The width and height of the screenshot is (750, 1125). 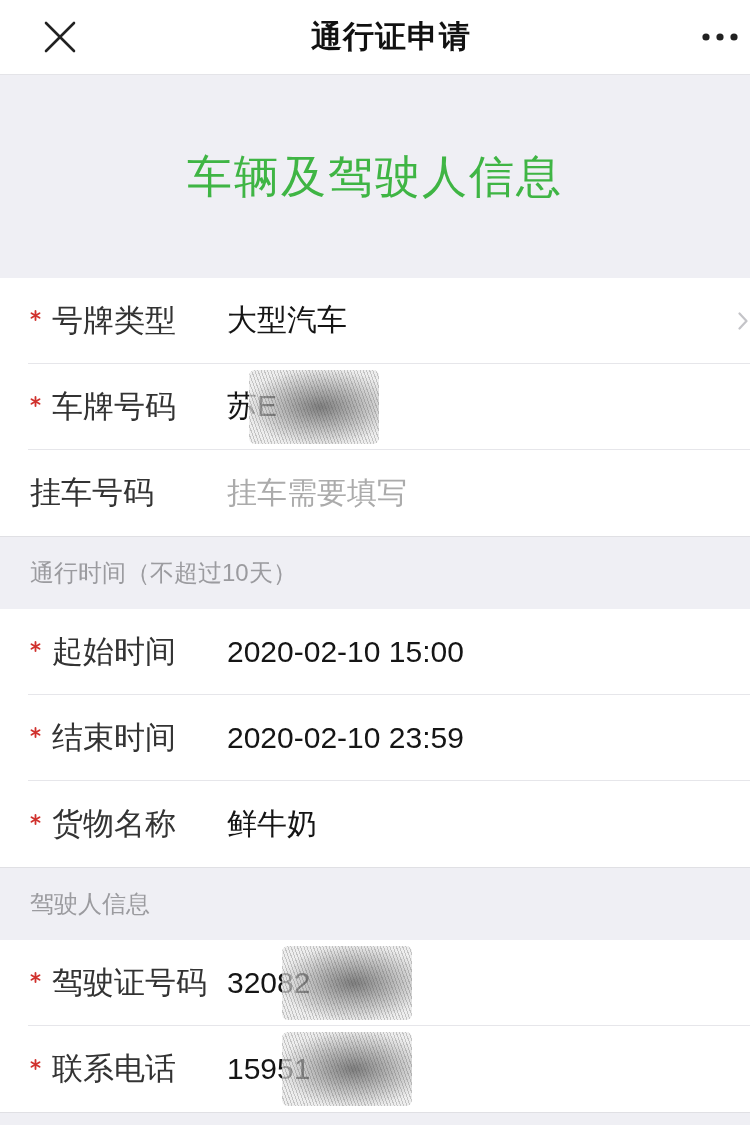 I want to click on more-icon, so click(x=720, y=37).